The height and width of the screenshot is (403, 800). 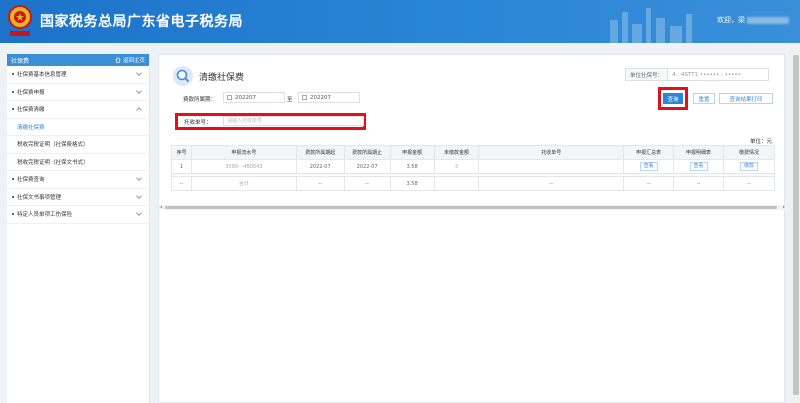 What do you see at coordinates (78, 180) in the screenshot?
I see `sidebar-item-query: 社保费查询` at bounding box center [78, 180].